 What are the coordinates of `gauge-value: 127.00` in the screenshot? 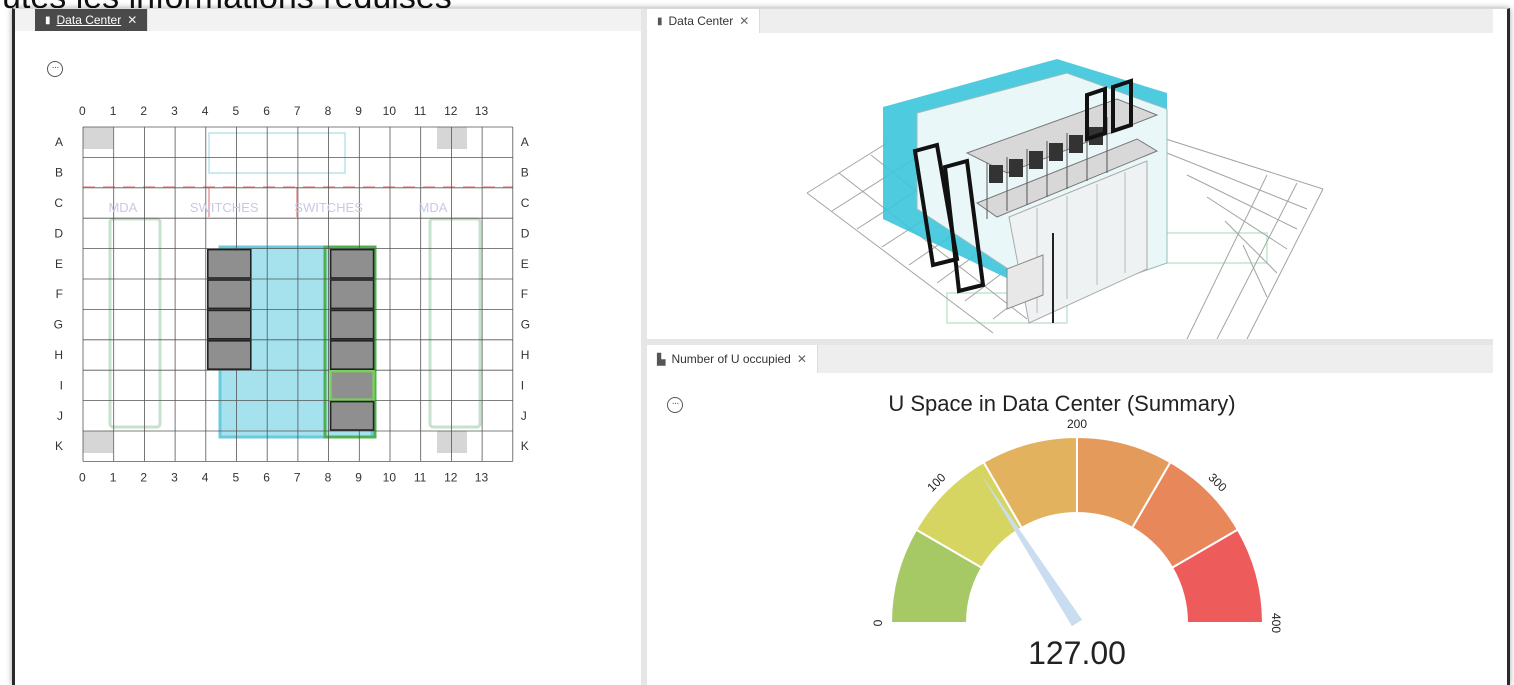 It's located at (1077, 653).